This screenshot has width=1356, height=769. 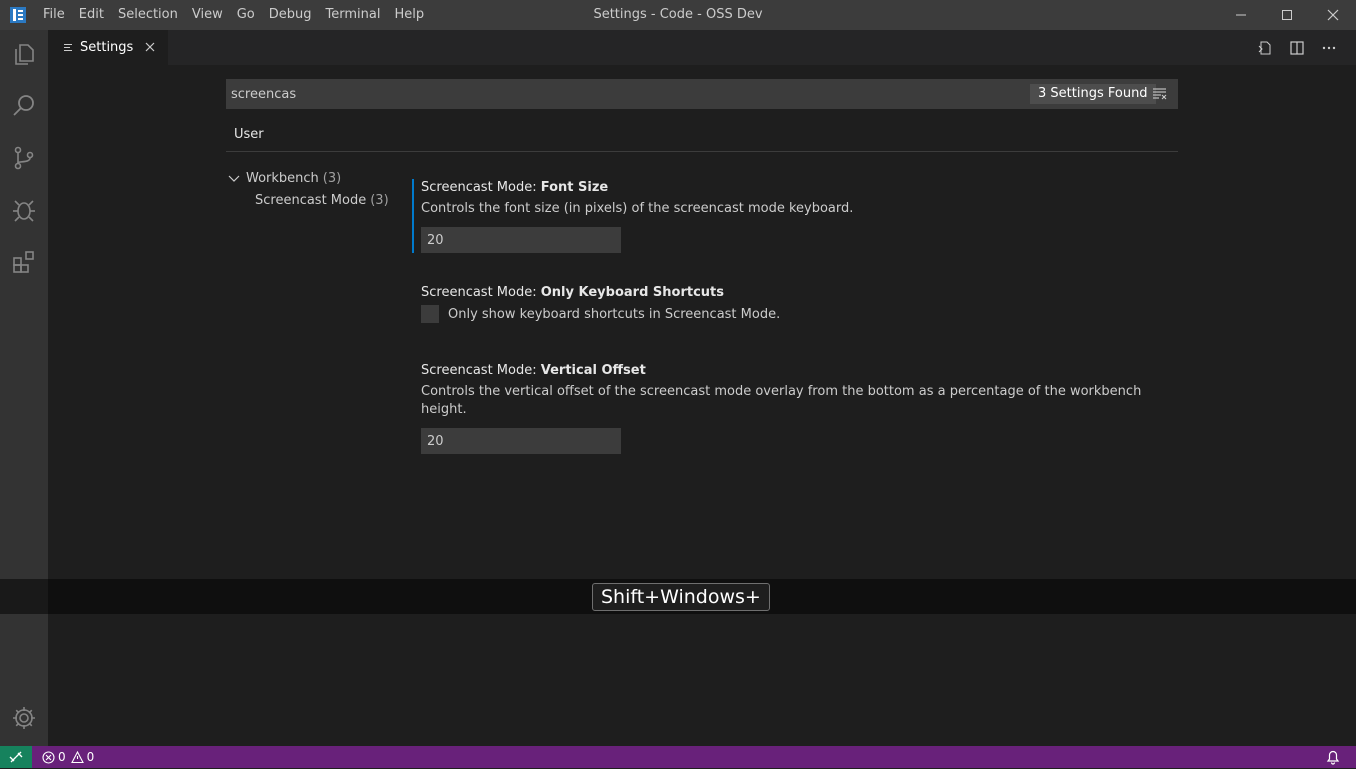 I want to click on toc-label: Screencast Mode, so click(x=311, y=200).